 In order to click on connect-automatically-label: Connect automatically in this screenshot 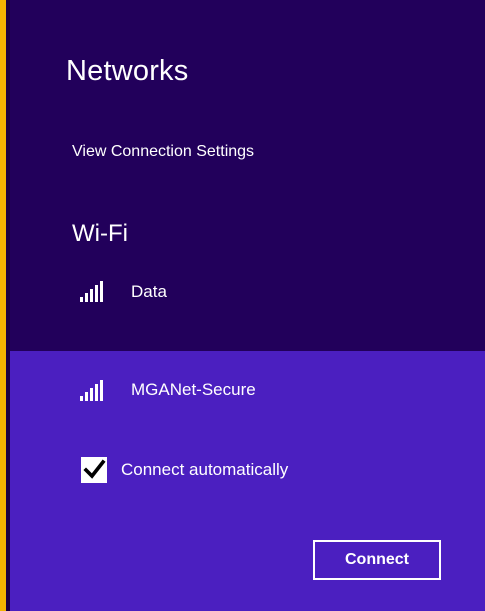, I will do `click(205, 469)`.